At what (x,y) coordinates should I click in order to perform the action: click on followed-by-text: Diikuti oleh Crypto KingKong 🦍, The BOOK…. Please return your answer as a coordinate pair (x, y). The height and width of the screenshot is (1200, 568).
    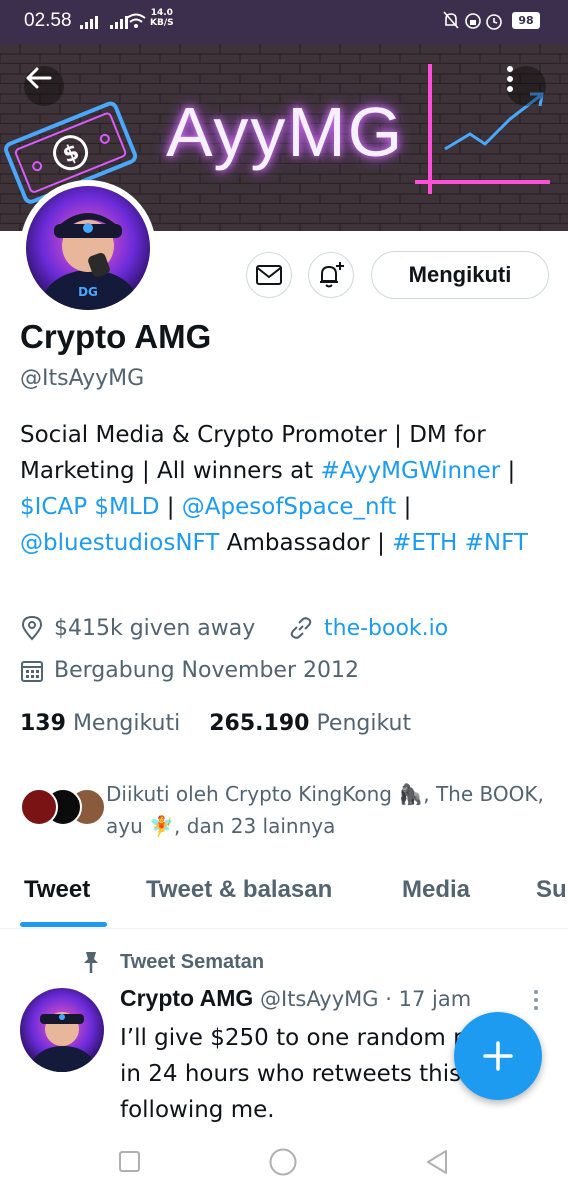
    Looking at the image, I should click on (326, 810).